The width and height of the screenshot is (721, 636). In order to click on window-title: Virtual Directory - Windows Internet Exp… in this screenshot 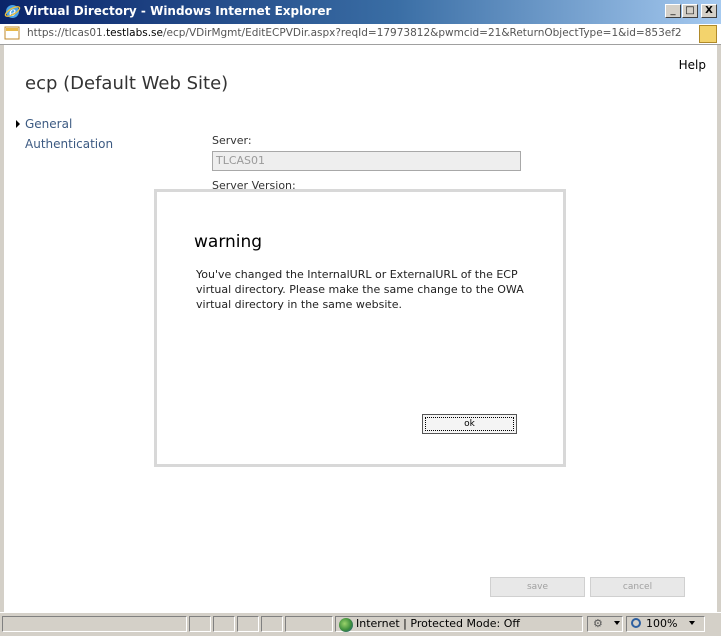, I will do `click(178, 11)`.